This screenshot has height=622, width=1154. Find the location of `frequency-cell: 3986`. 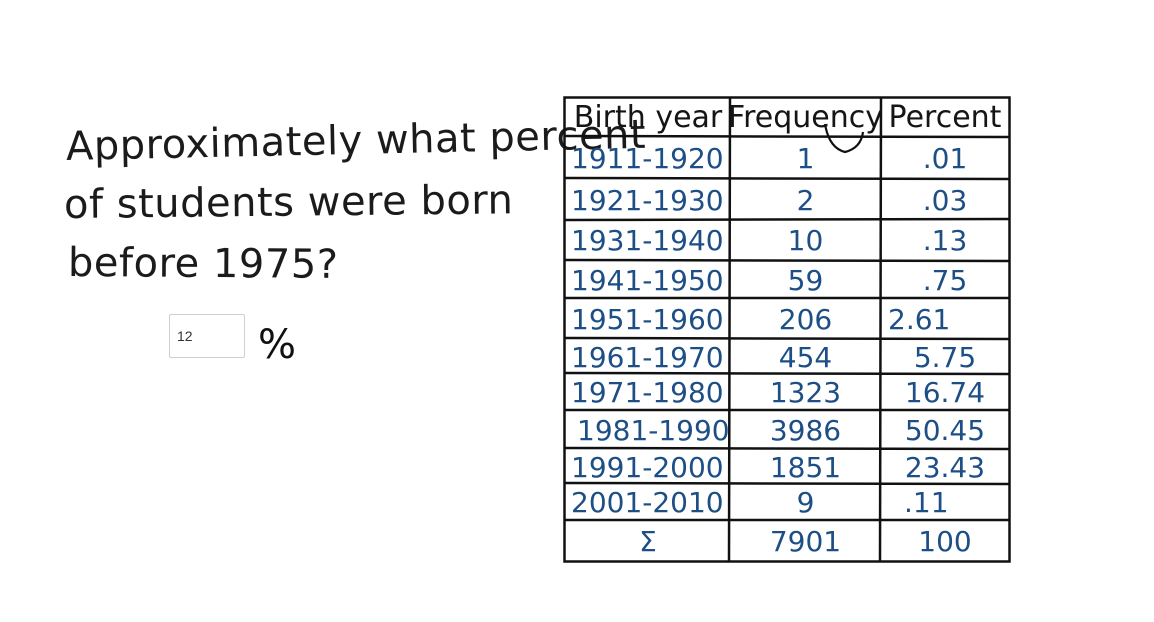

frequency-cell: 3986 is located at coordinates (805, 430).